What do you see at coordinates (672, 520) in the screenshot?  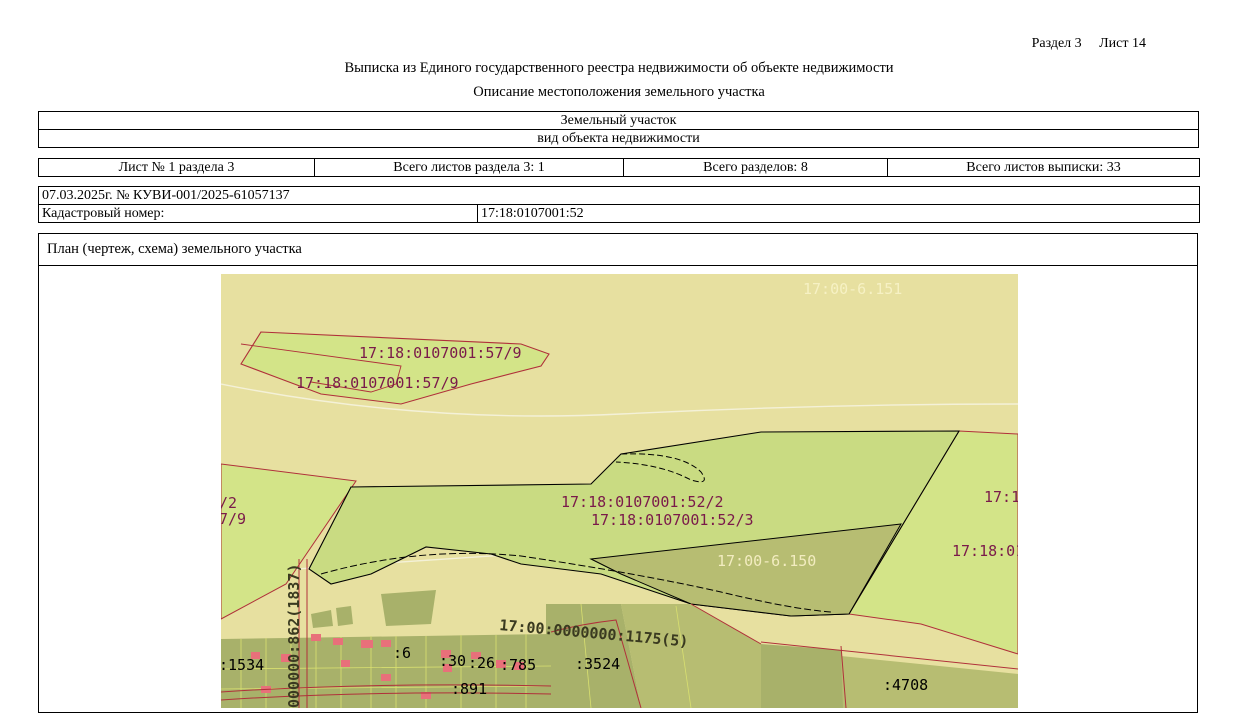 I see `label-parcel-52-3: 17:18:0107001:52/3` at bounding box center [672, 520].